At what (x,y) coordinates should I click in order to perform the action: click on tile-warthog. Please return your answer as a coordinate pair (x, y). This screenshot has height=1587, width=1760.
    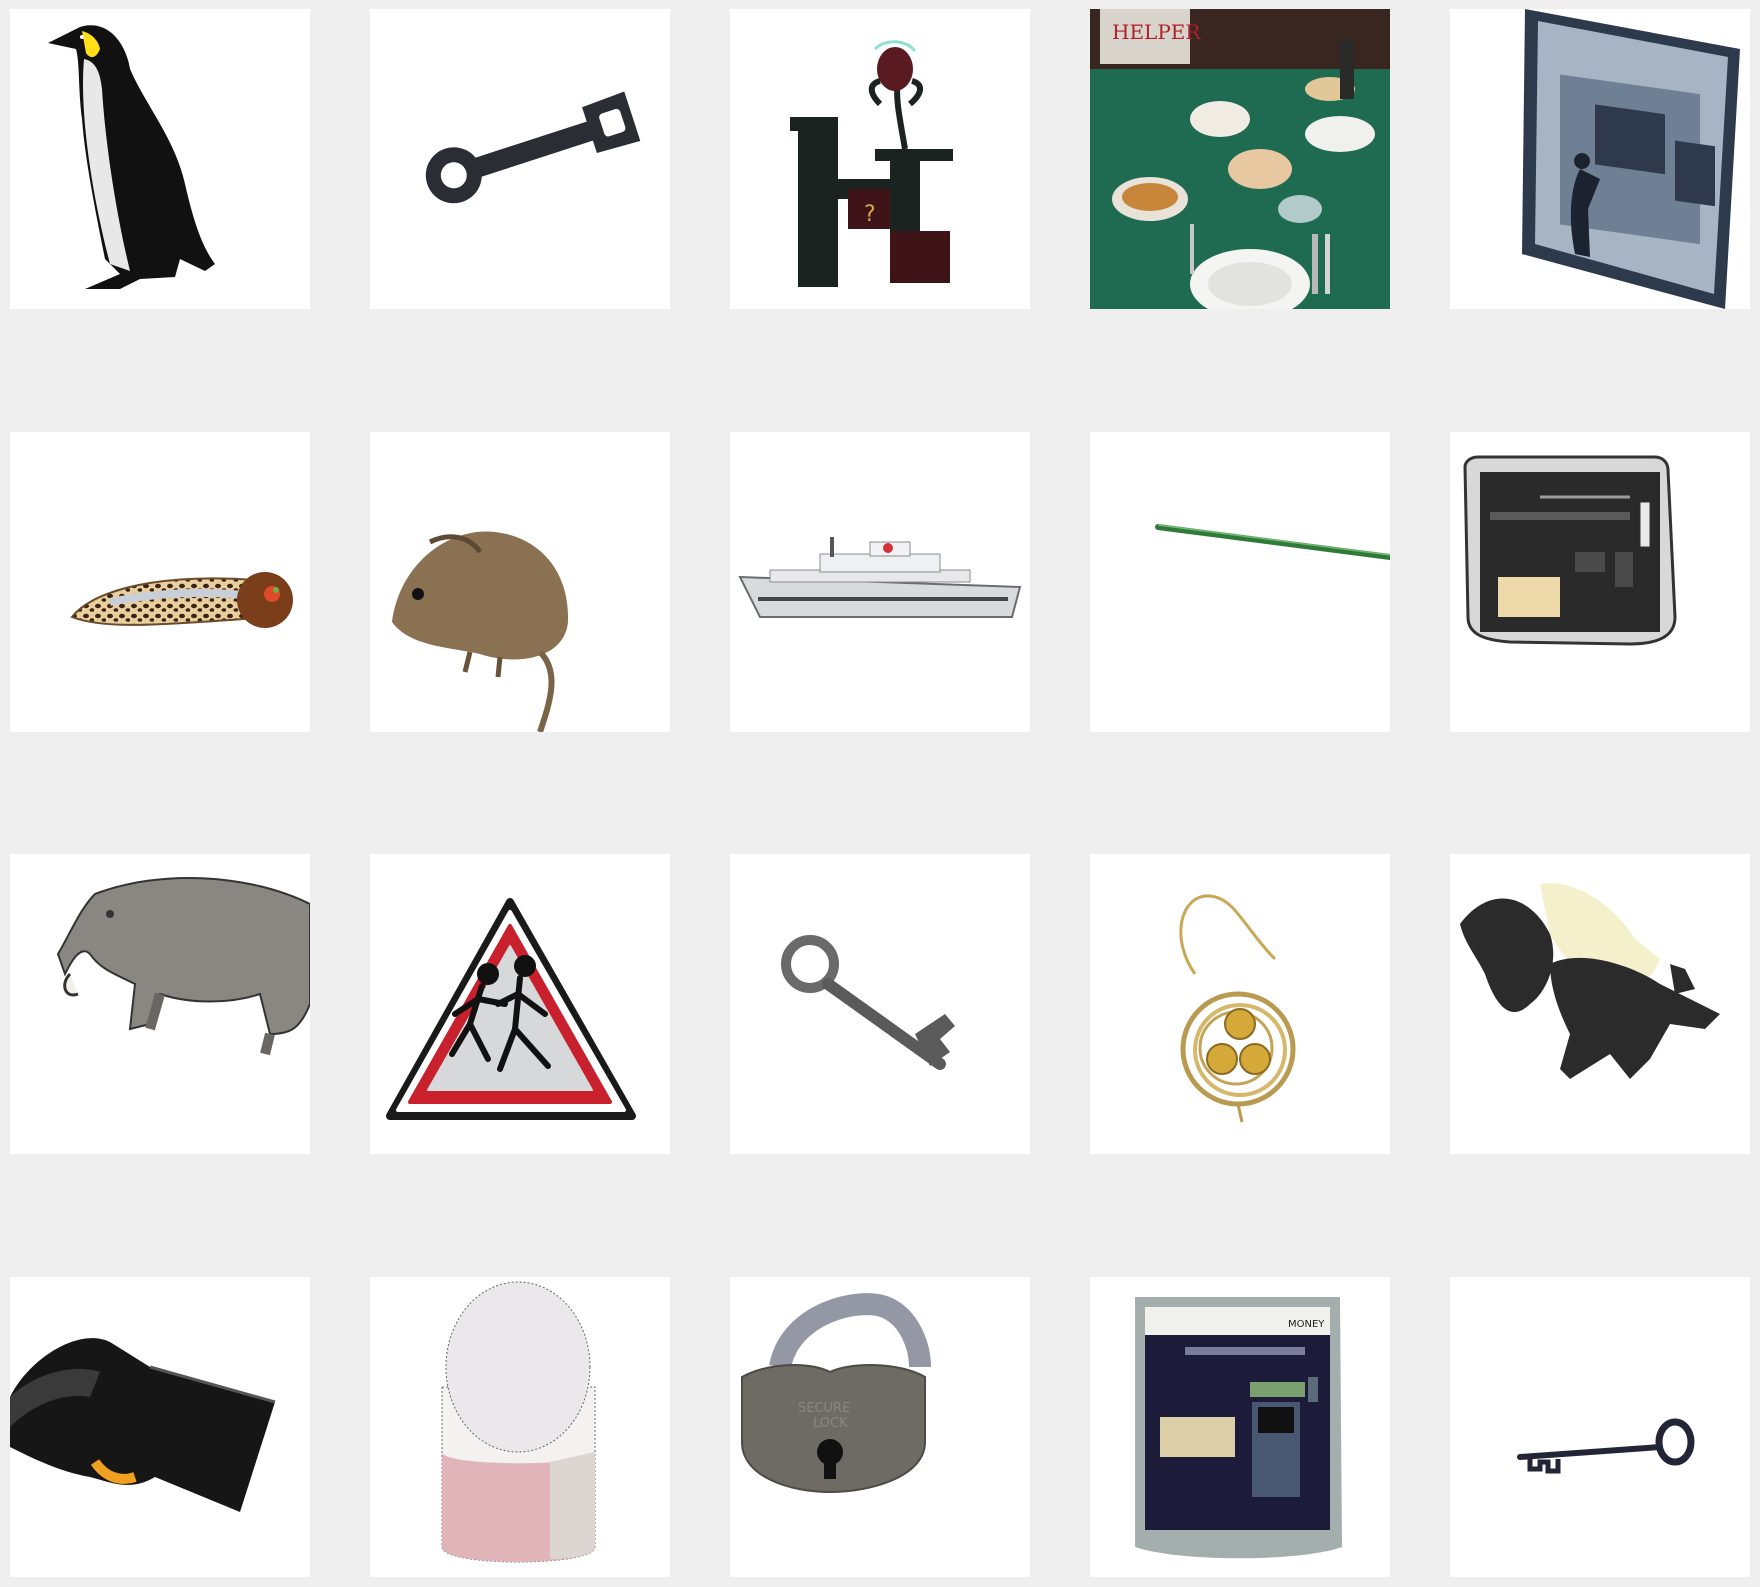
    Looking at the image, I should click on (160, 1004).